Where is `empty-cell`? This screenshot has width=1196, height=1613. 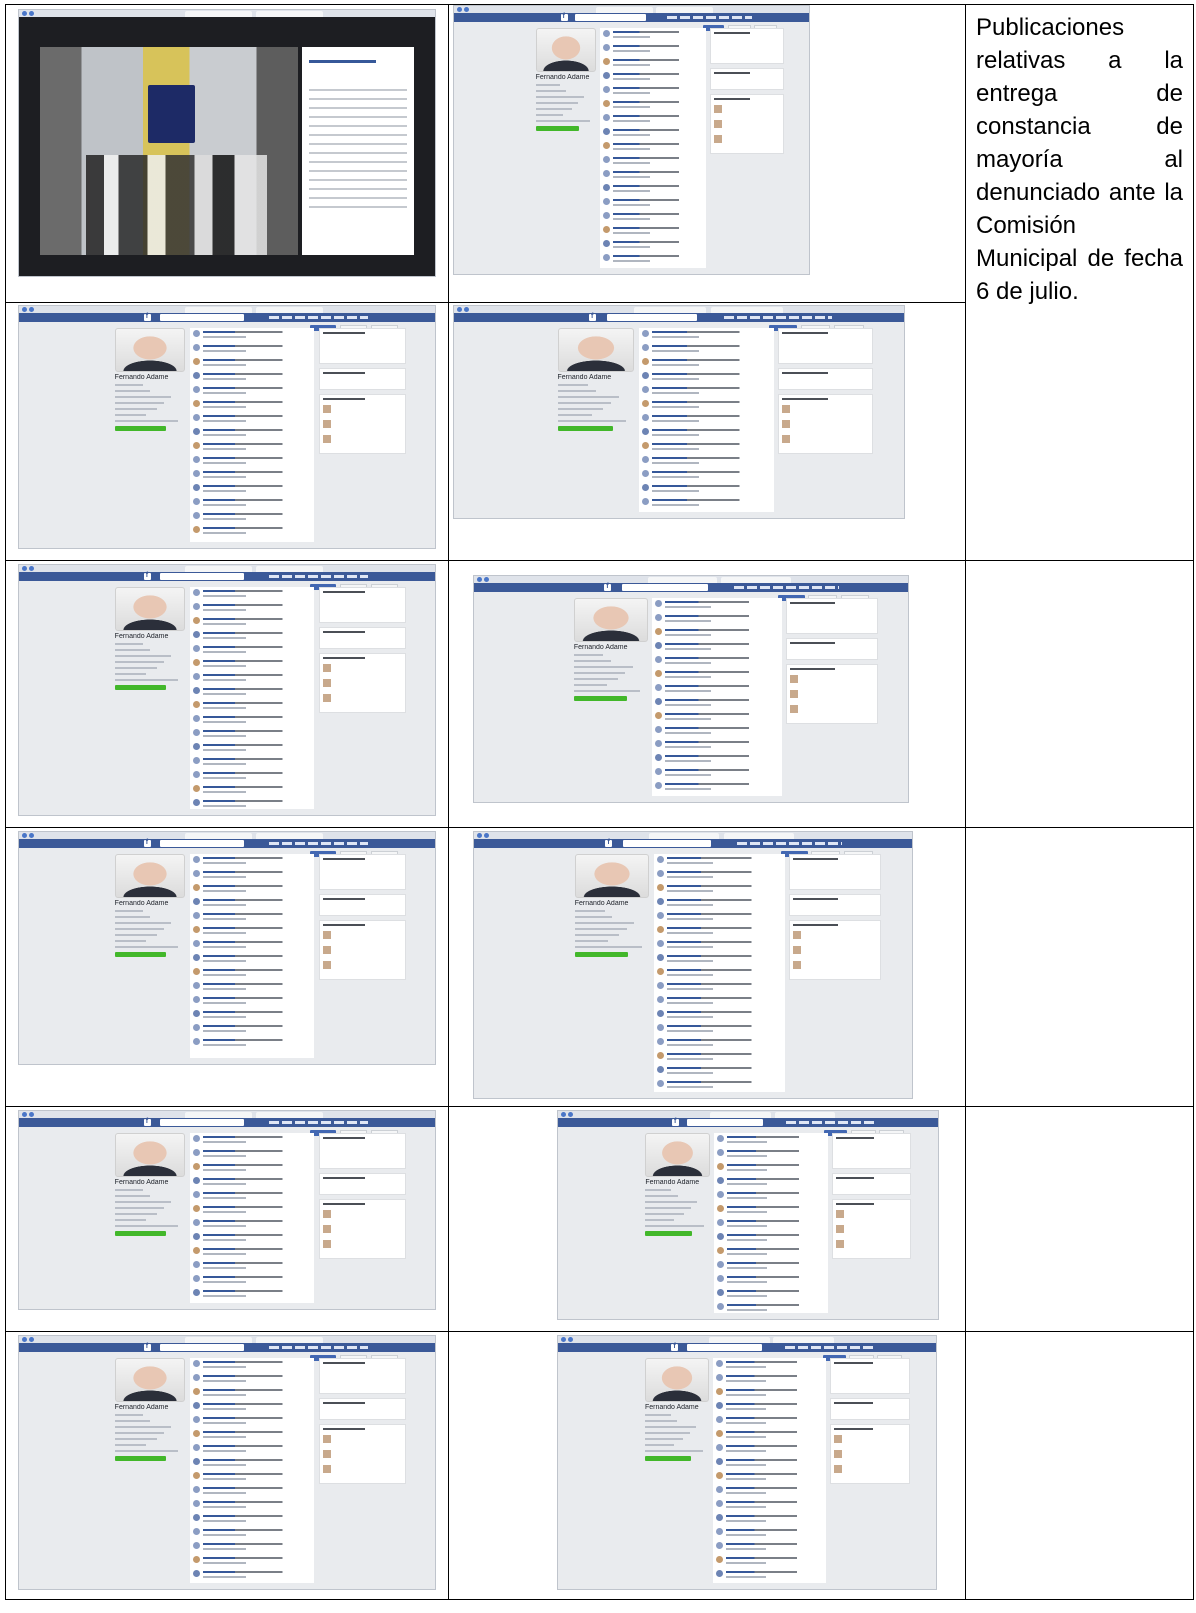
empty-cell is located at coordinates (1079, 967).